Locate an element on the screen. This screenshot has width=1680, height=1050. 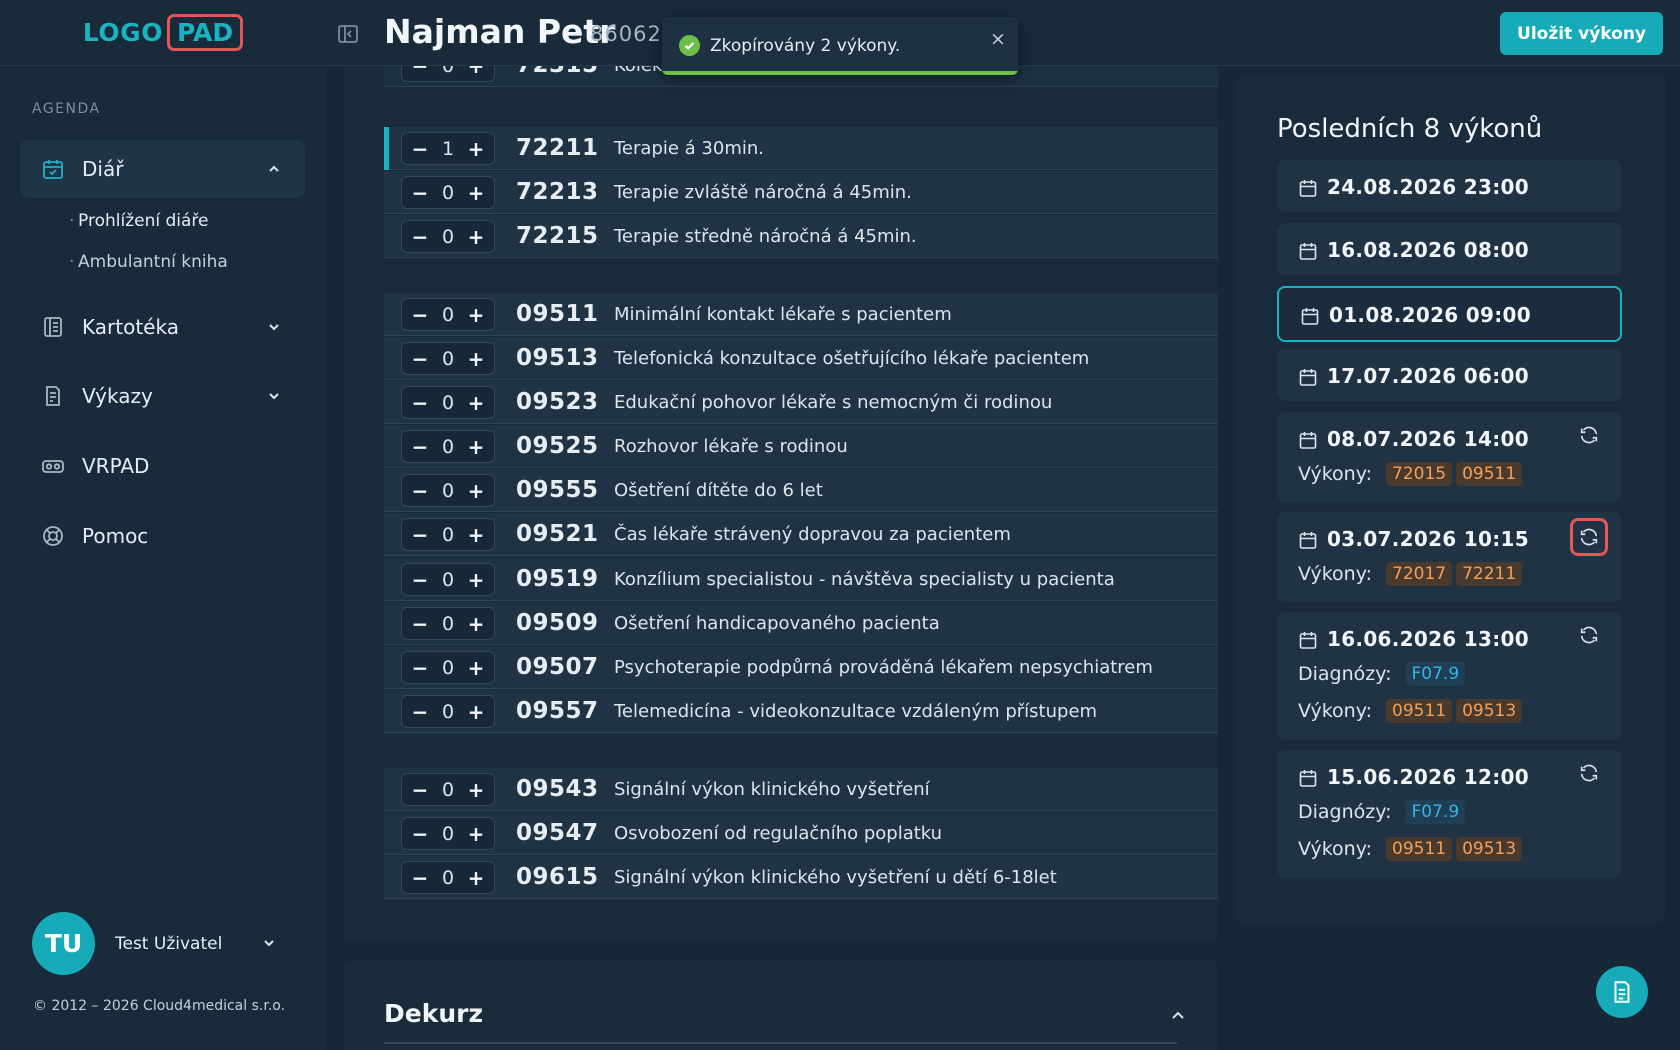
sidebar-item-diar: Diář is located at coordinates (162, 169).